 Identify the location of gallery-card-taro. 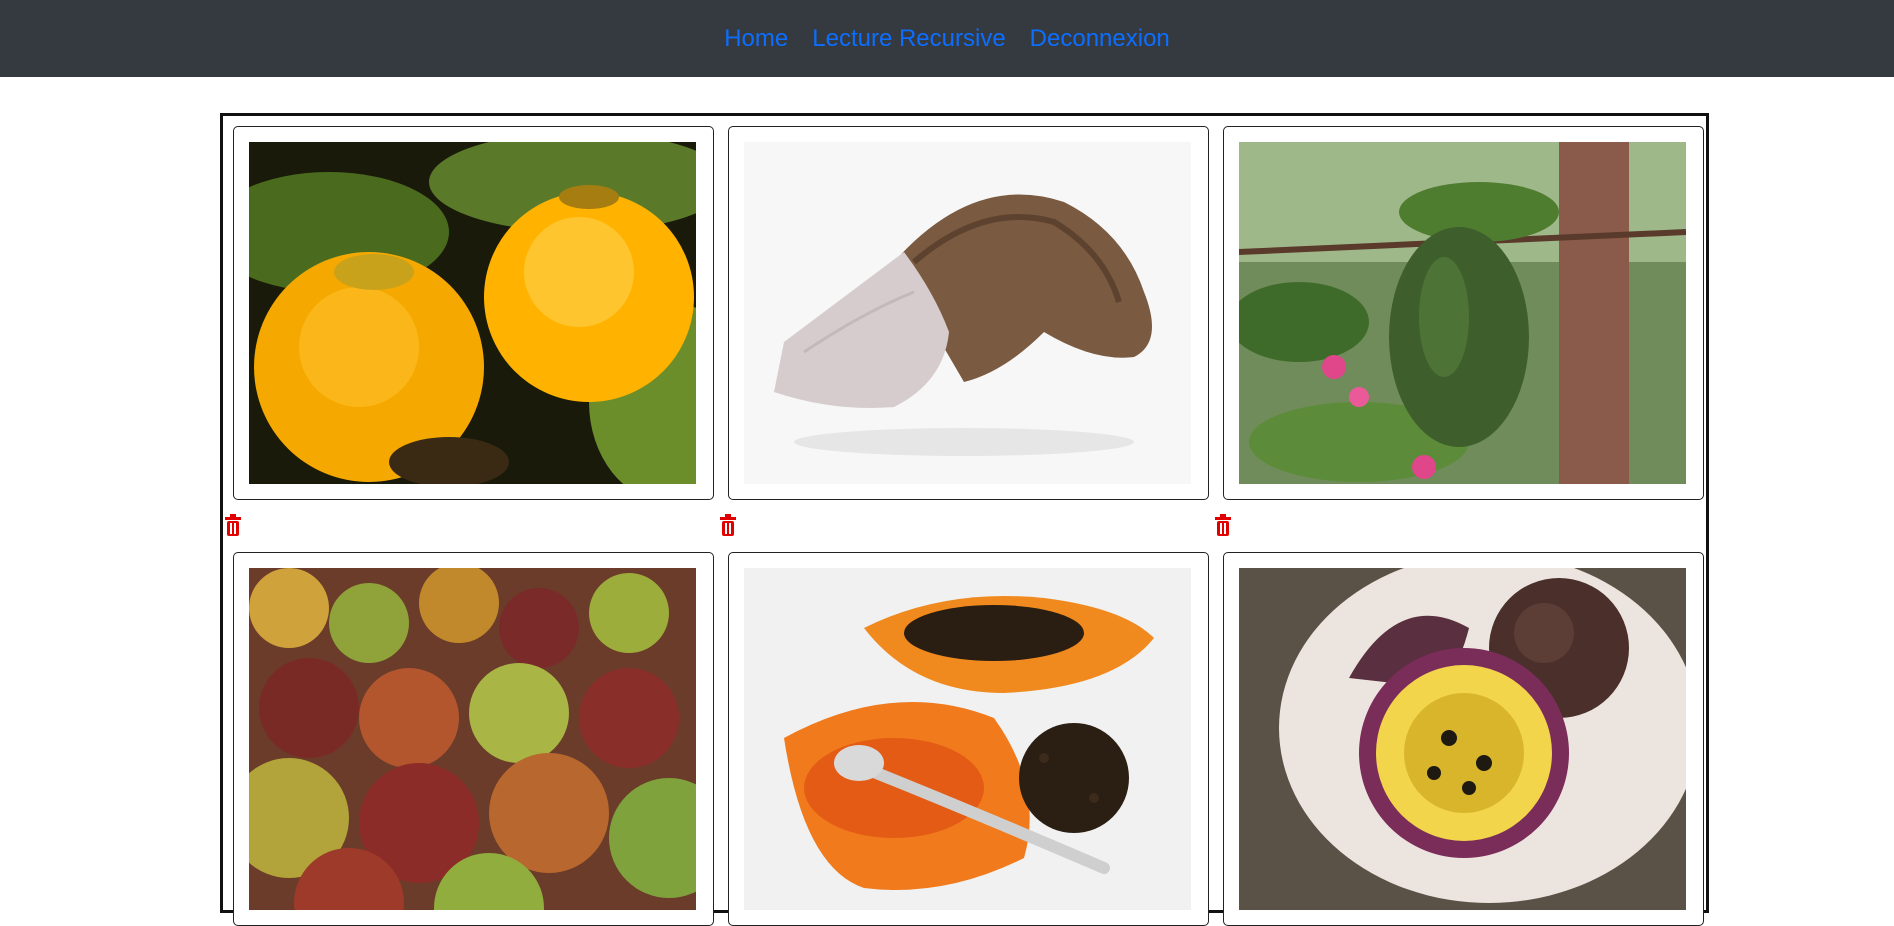
(968, 313).